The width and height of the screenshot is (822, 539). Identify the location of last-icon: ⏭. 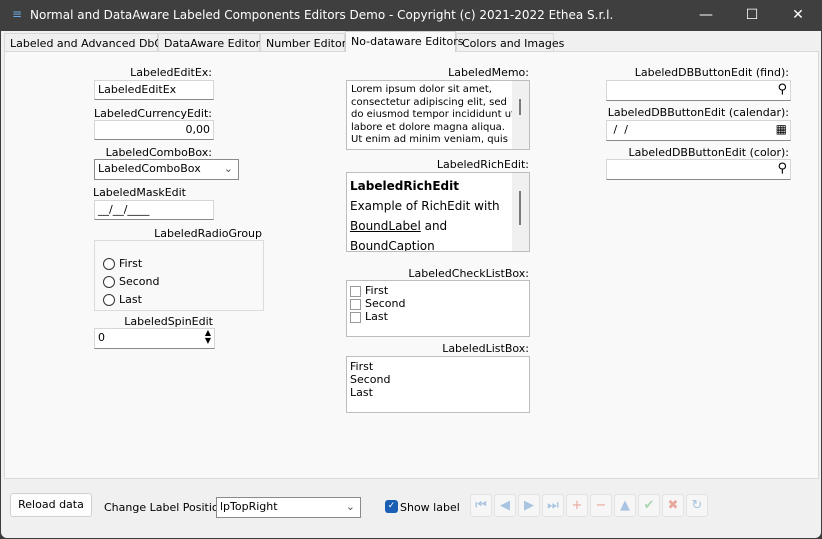
(553, 505).